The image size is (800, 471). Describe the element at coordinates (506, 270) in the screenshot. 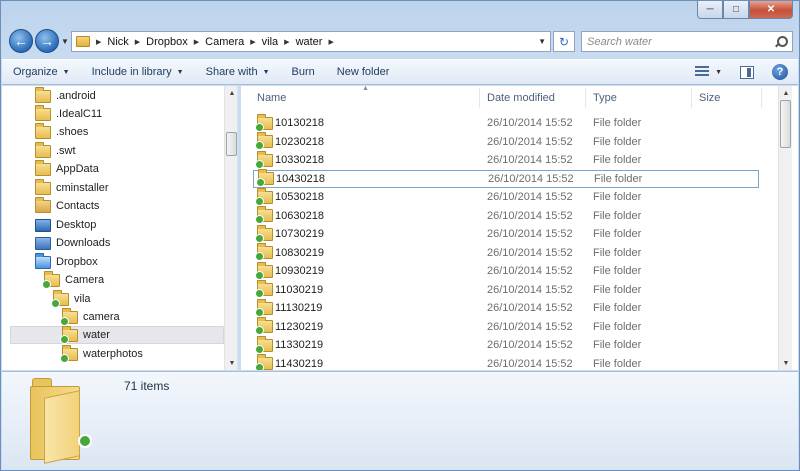

I see `file-row: 10930219 26/10/2014 15:52 File folder` at that location.